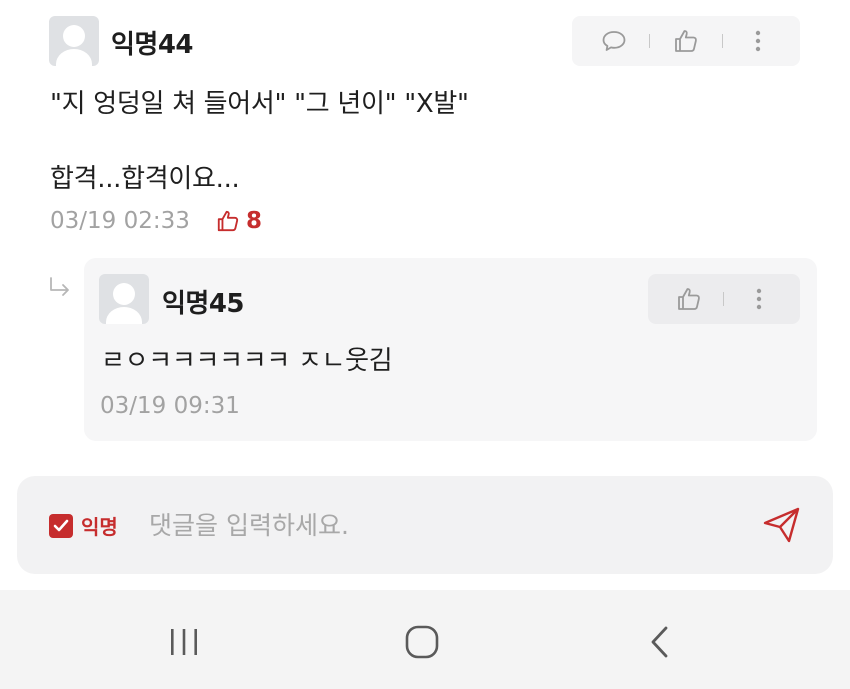  I want to click on send-button, so click(782, 525).